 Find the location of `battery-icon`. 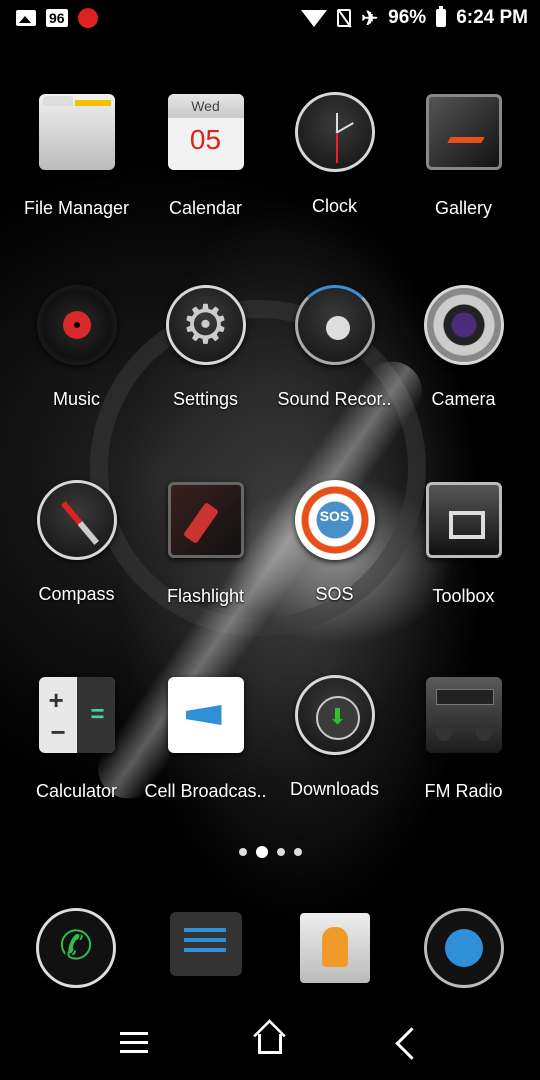

battery-icon is located at coordinates (441, 16).